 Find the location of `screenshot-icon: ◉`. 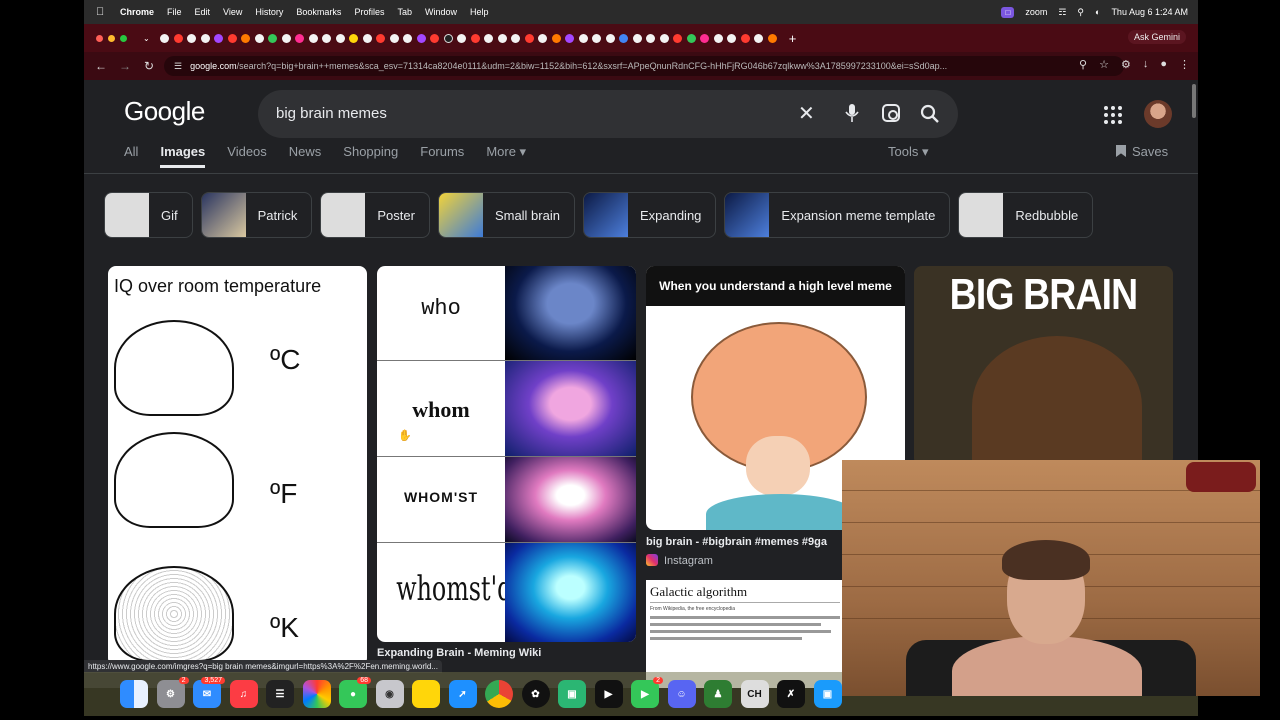

screenshot-icon: ◉ is located at coordinates (389, 694).